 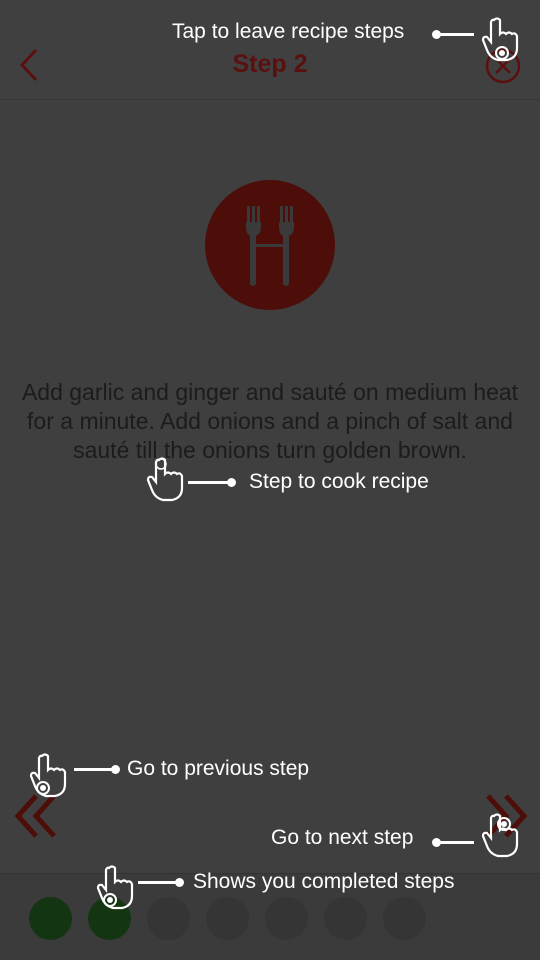 What do you see at coordinates (342, 837) in the screenshot?
I see `coach-next-label: Go to next step` at bounding box center [342, 837].